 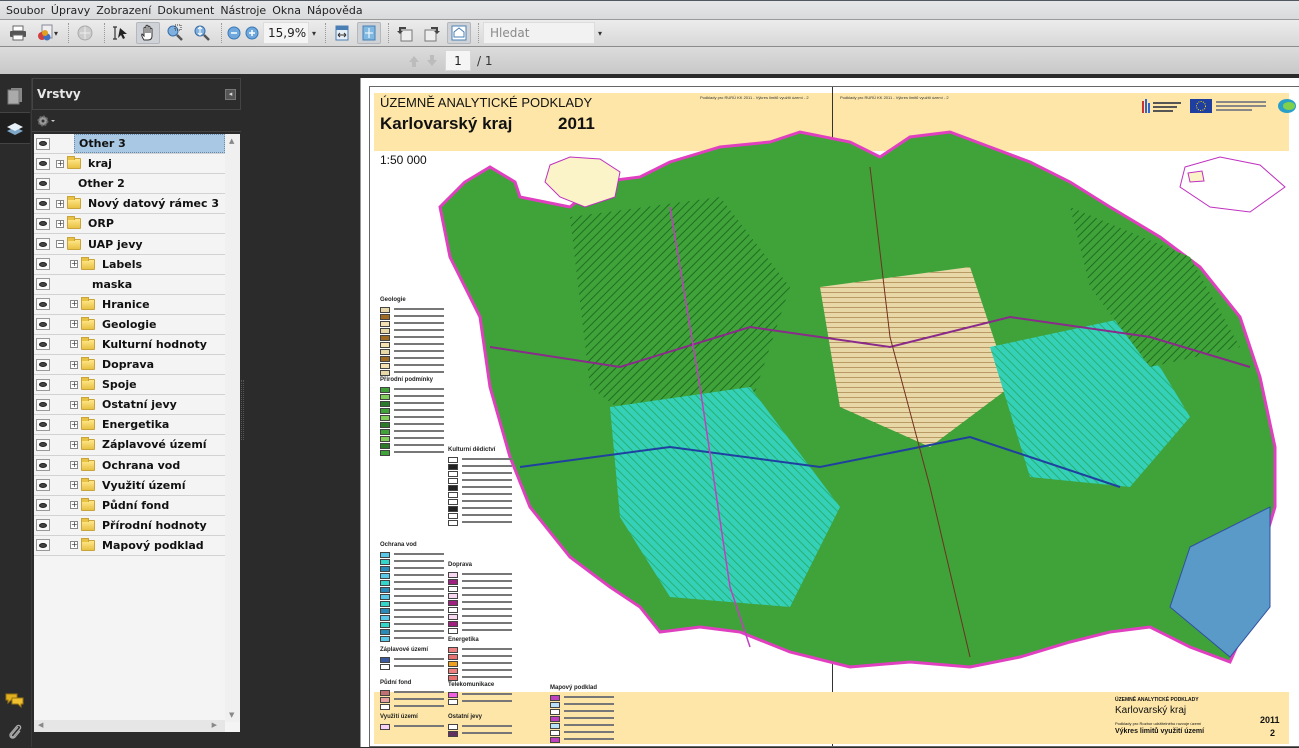 I want to click on menu-nastroje: Nástroje, so click(x=244, y=10).